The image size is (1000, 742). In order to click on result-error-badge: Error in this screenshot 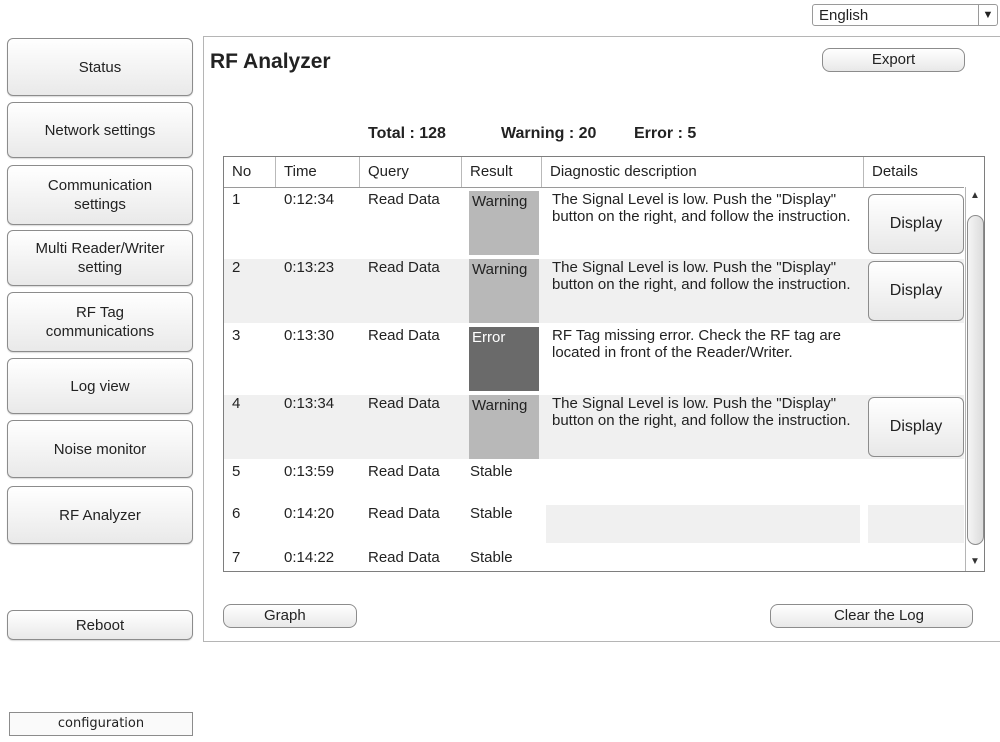, I will do `click(504, 359)`.